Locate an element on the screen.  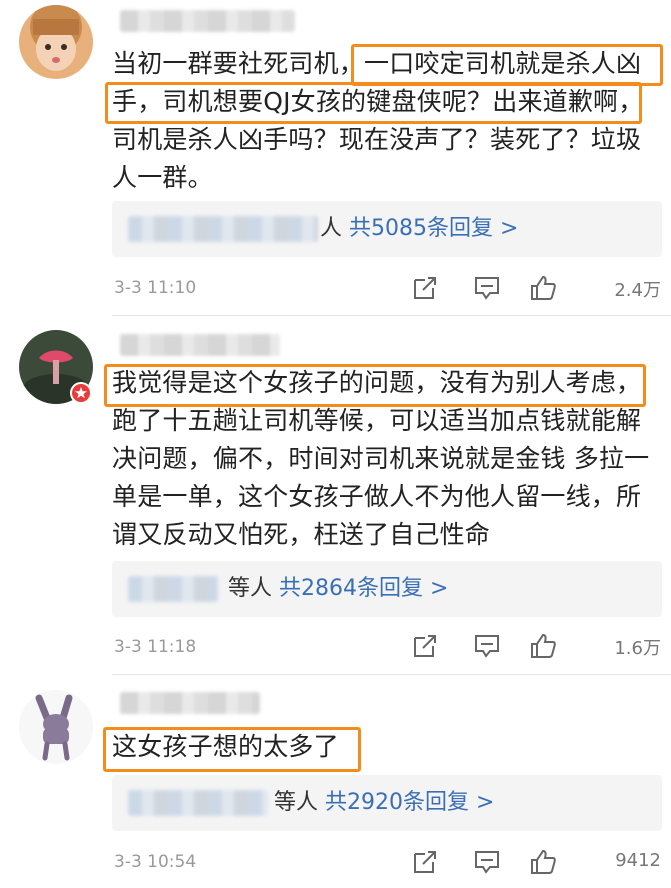
like-count: 9412 is located at coordinates (638, 860).